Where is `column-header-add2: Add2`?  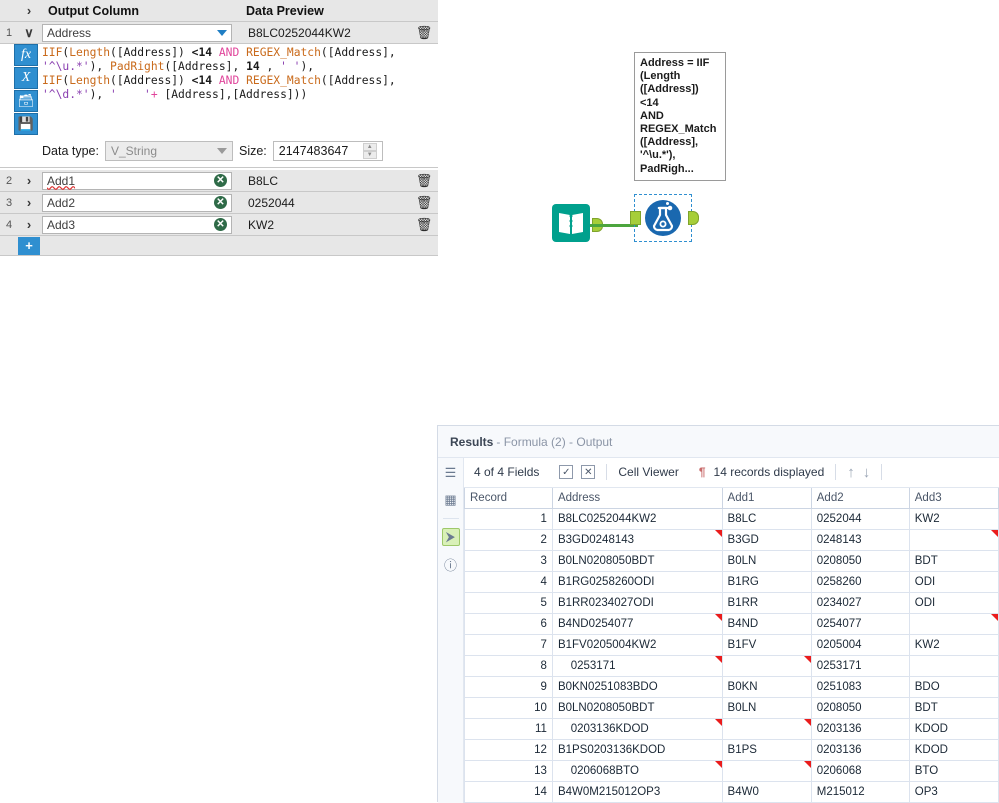
column-header-add2: Add2 is located at coordinates (860, 498).